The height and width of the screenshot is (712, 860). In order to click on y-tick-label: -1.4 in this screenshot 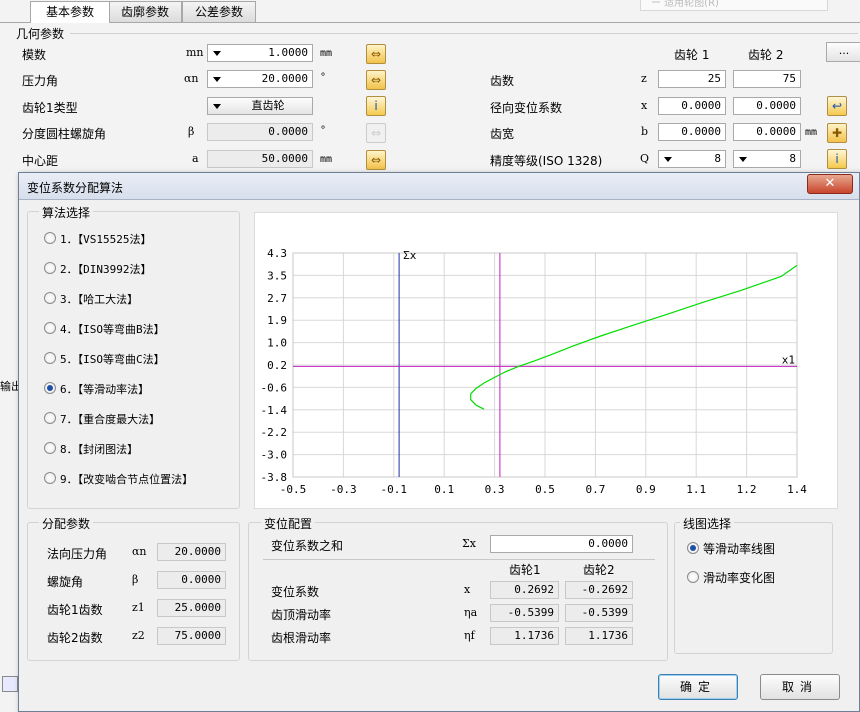, I will do `click(274, 410)`.